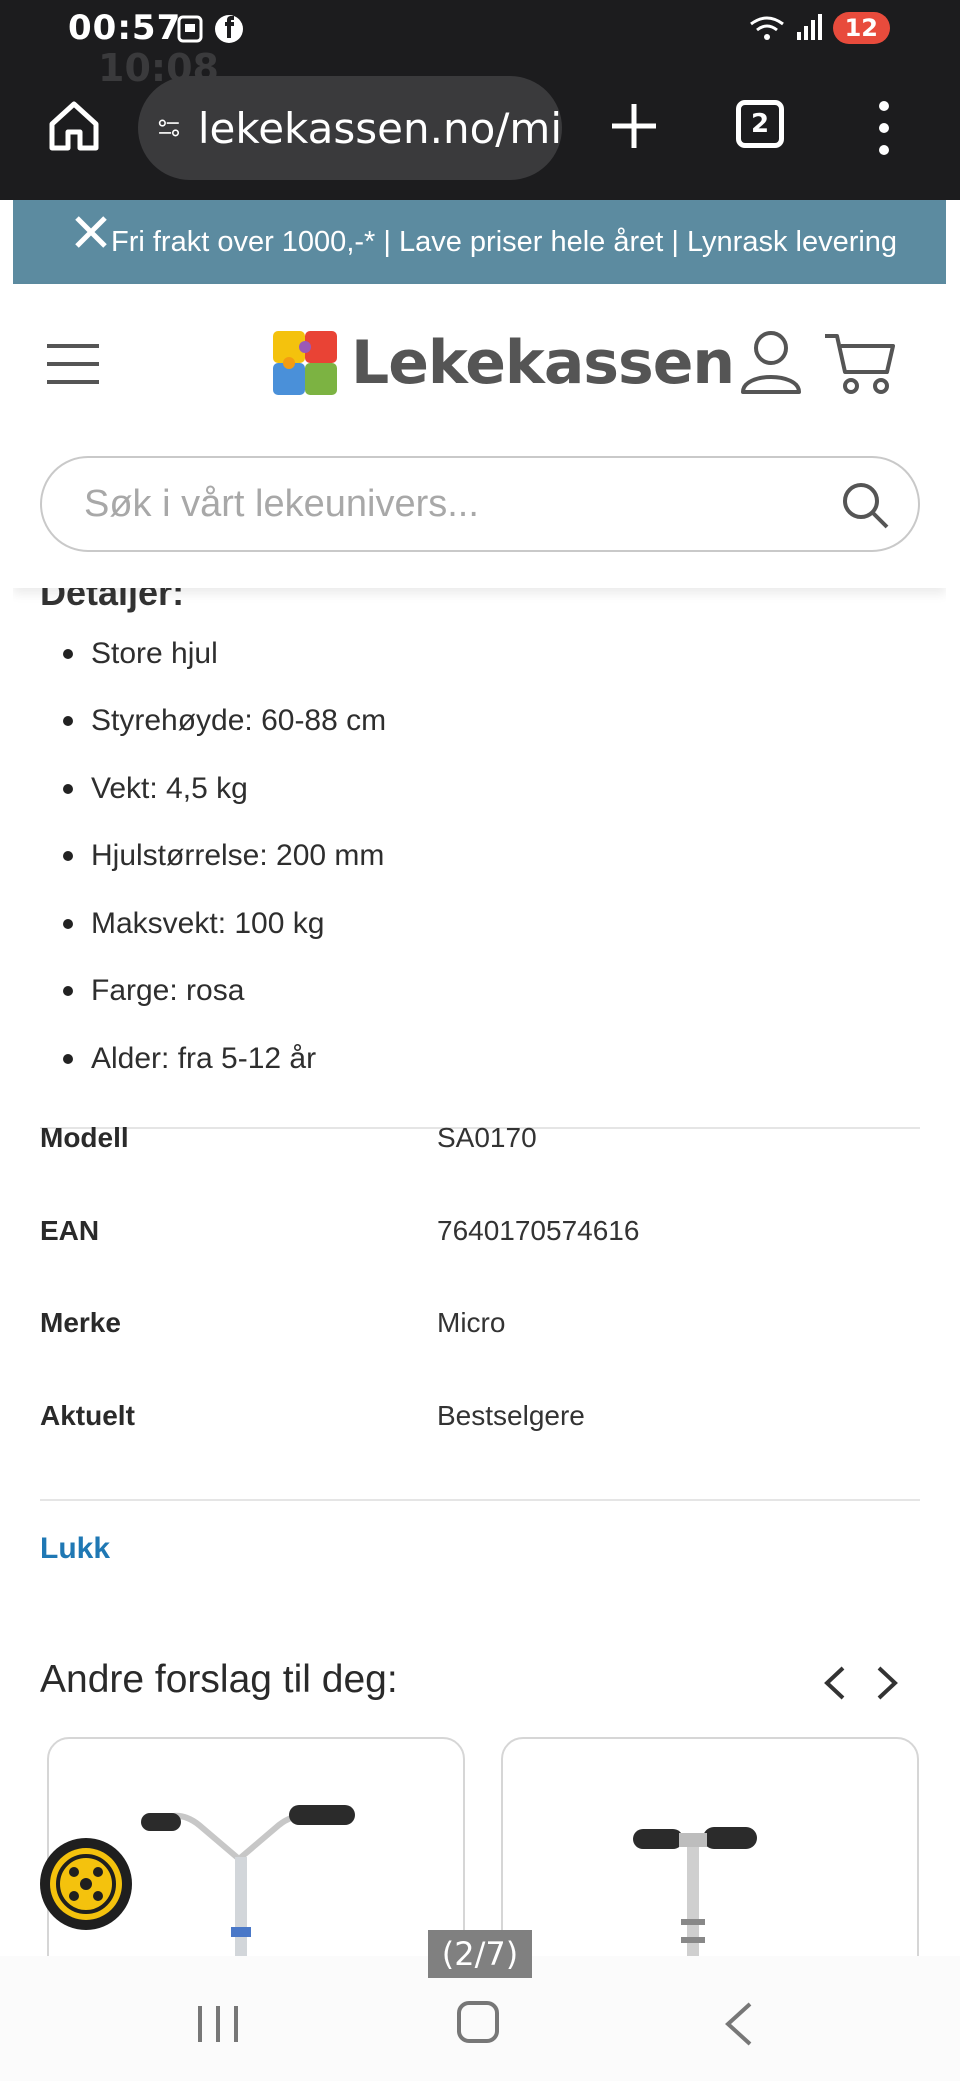  What do you see at coordinates (480, 1954) in the screenshot?
I see `image-counter: (2/7)` at bounding box center [480, 1954].